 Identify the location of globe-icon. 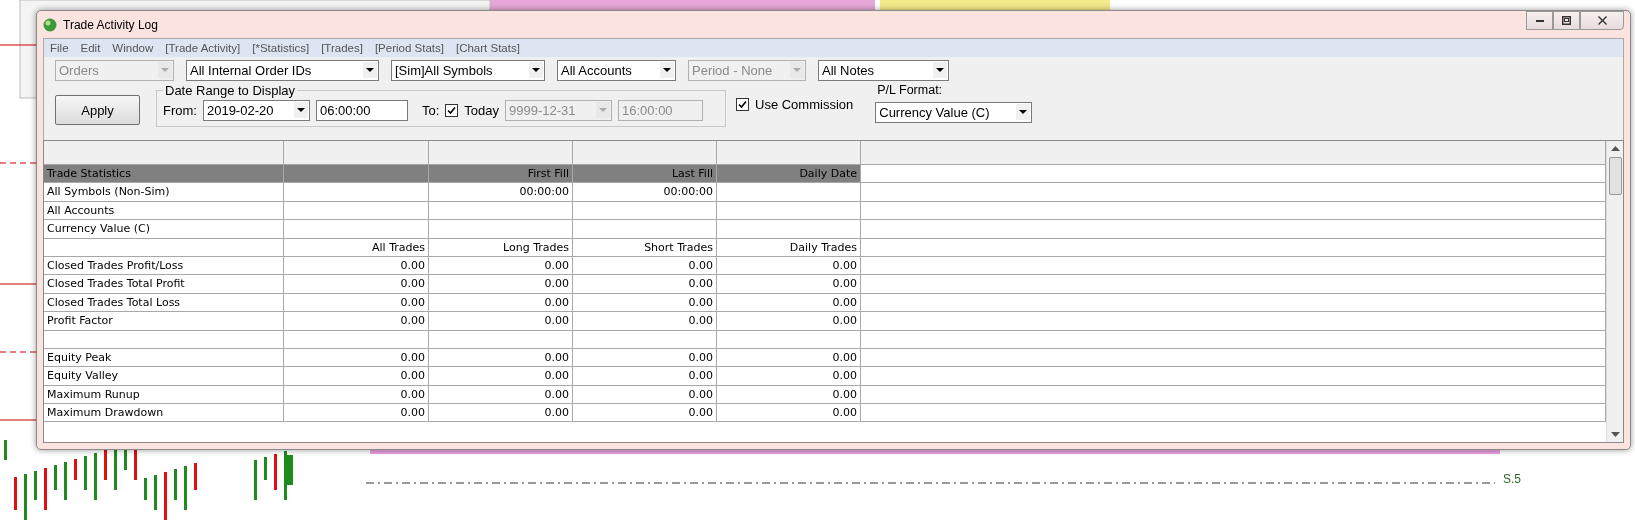
(50, 24).